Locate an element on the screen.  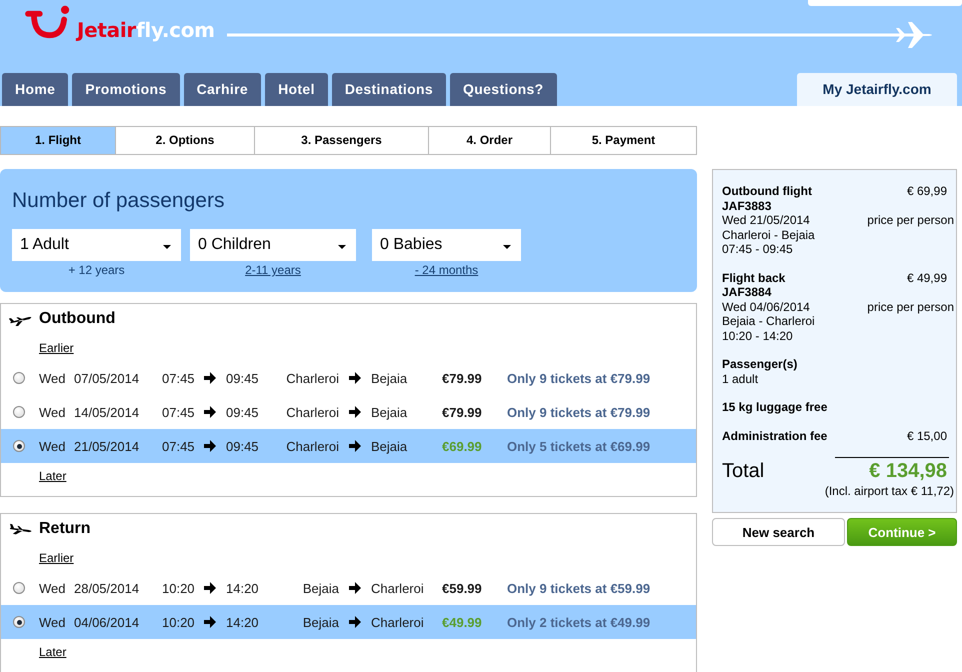
offer-text: Only 9 tickets at €59.99 is located at coordinates (579, 588).